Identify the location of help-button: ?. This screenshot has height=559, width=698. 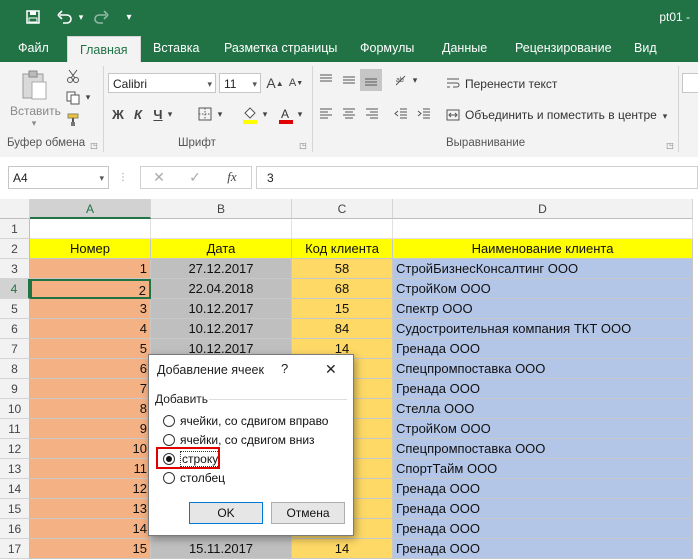
(284, 368).